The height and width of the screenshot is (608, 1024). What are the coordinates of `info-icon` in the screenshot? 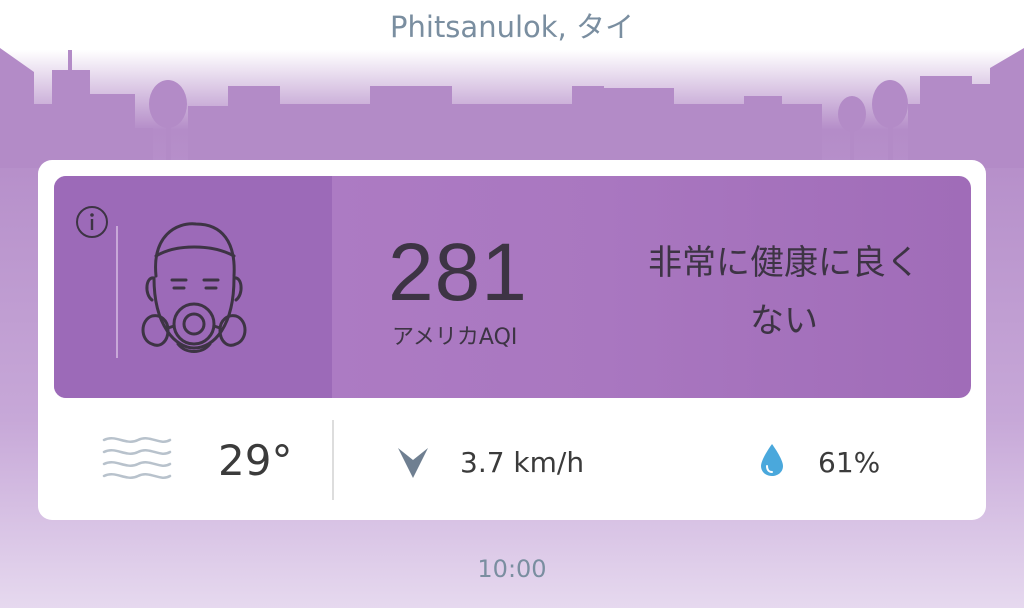 It's located at (92, 222).